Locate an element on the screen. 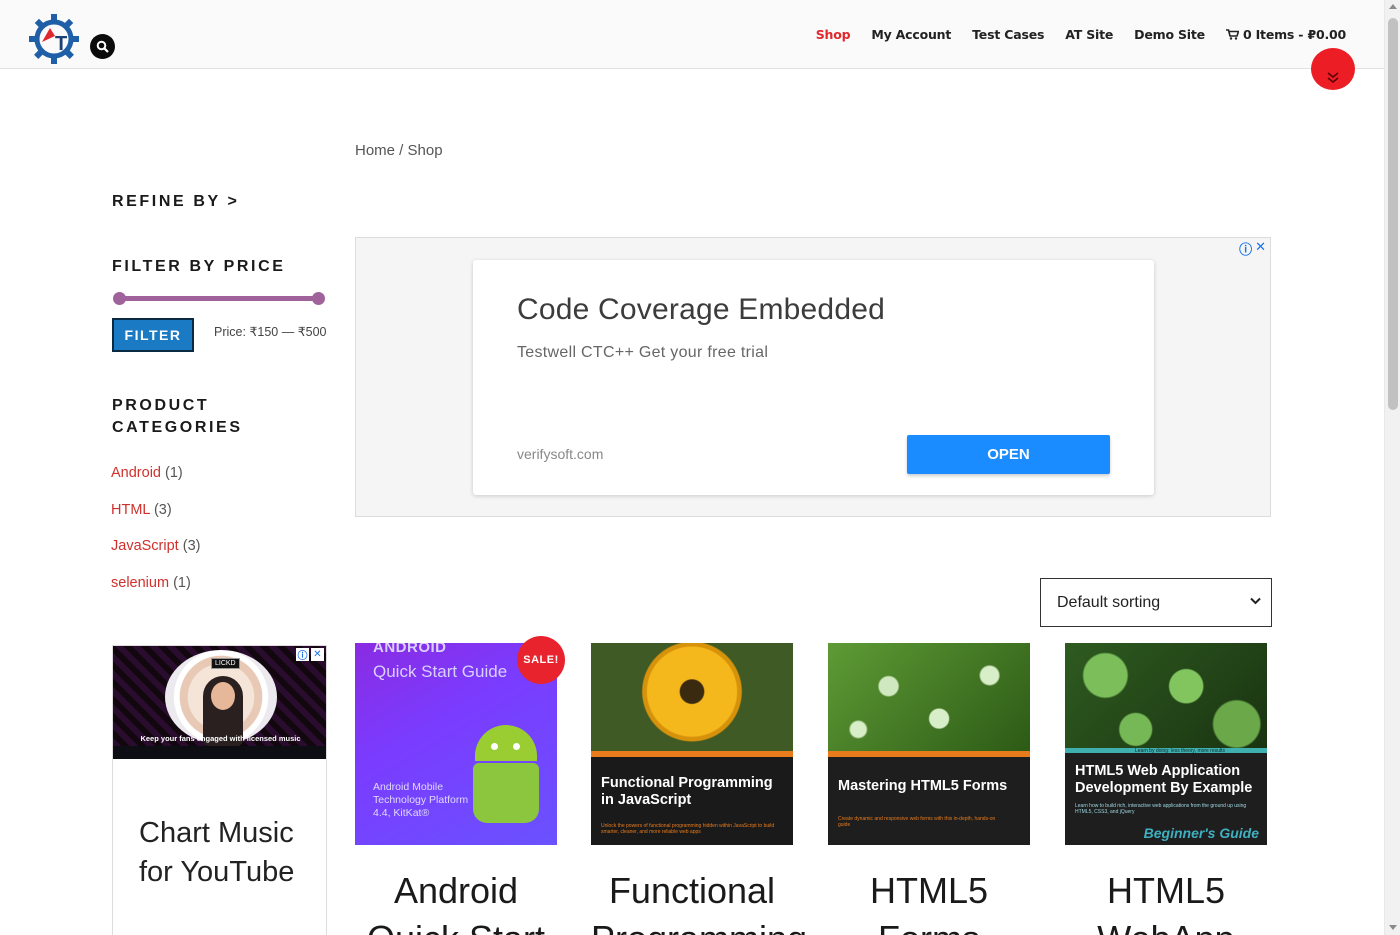  ad-person-face is located at coordinates (223, 696).